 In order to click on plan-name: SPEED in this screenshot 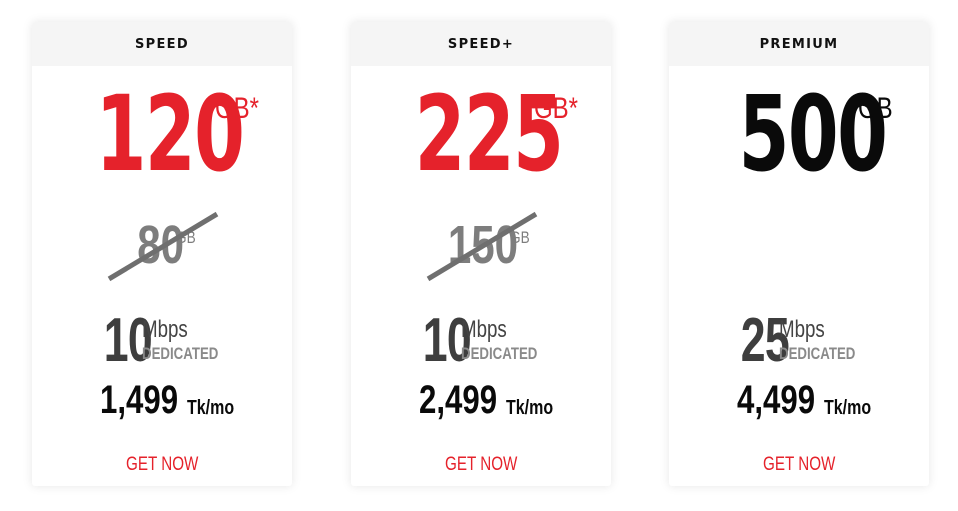, I will do `click(162, 44)`.